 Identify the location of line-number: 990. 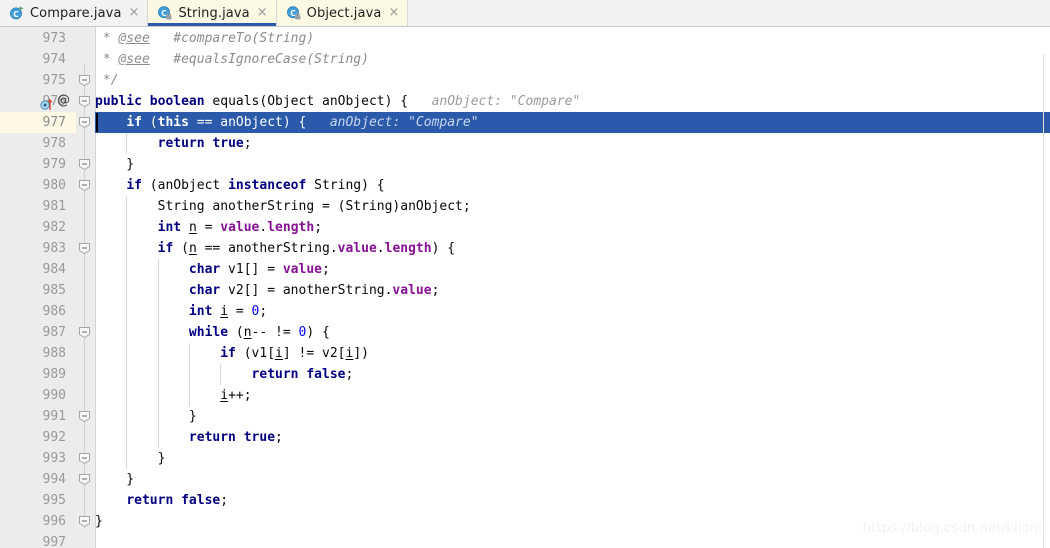
(54, 395).